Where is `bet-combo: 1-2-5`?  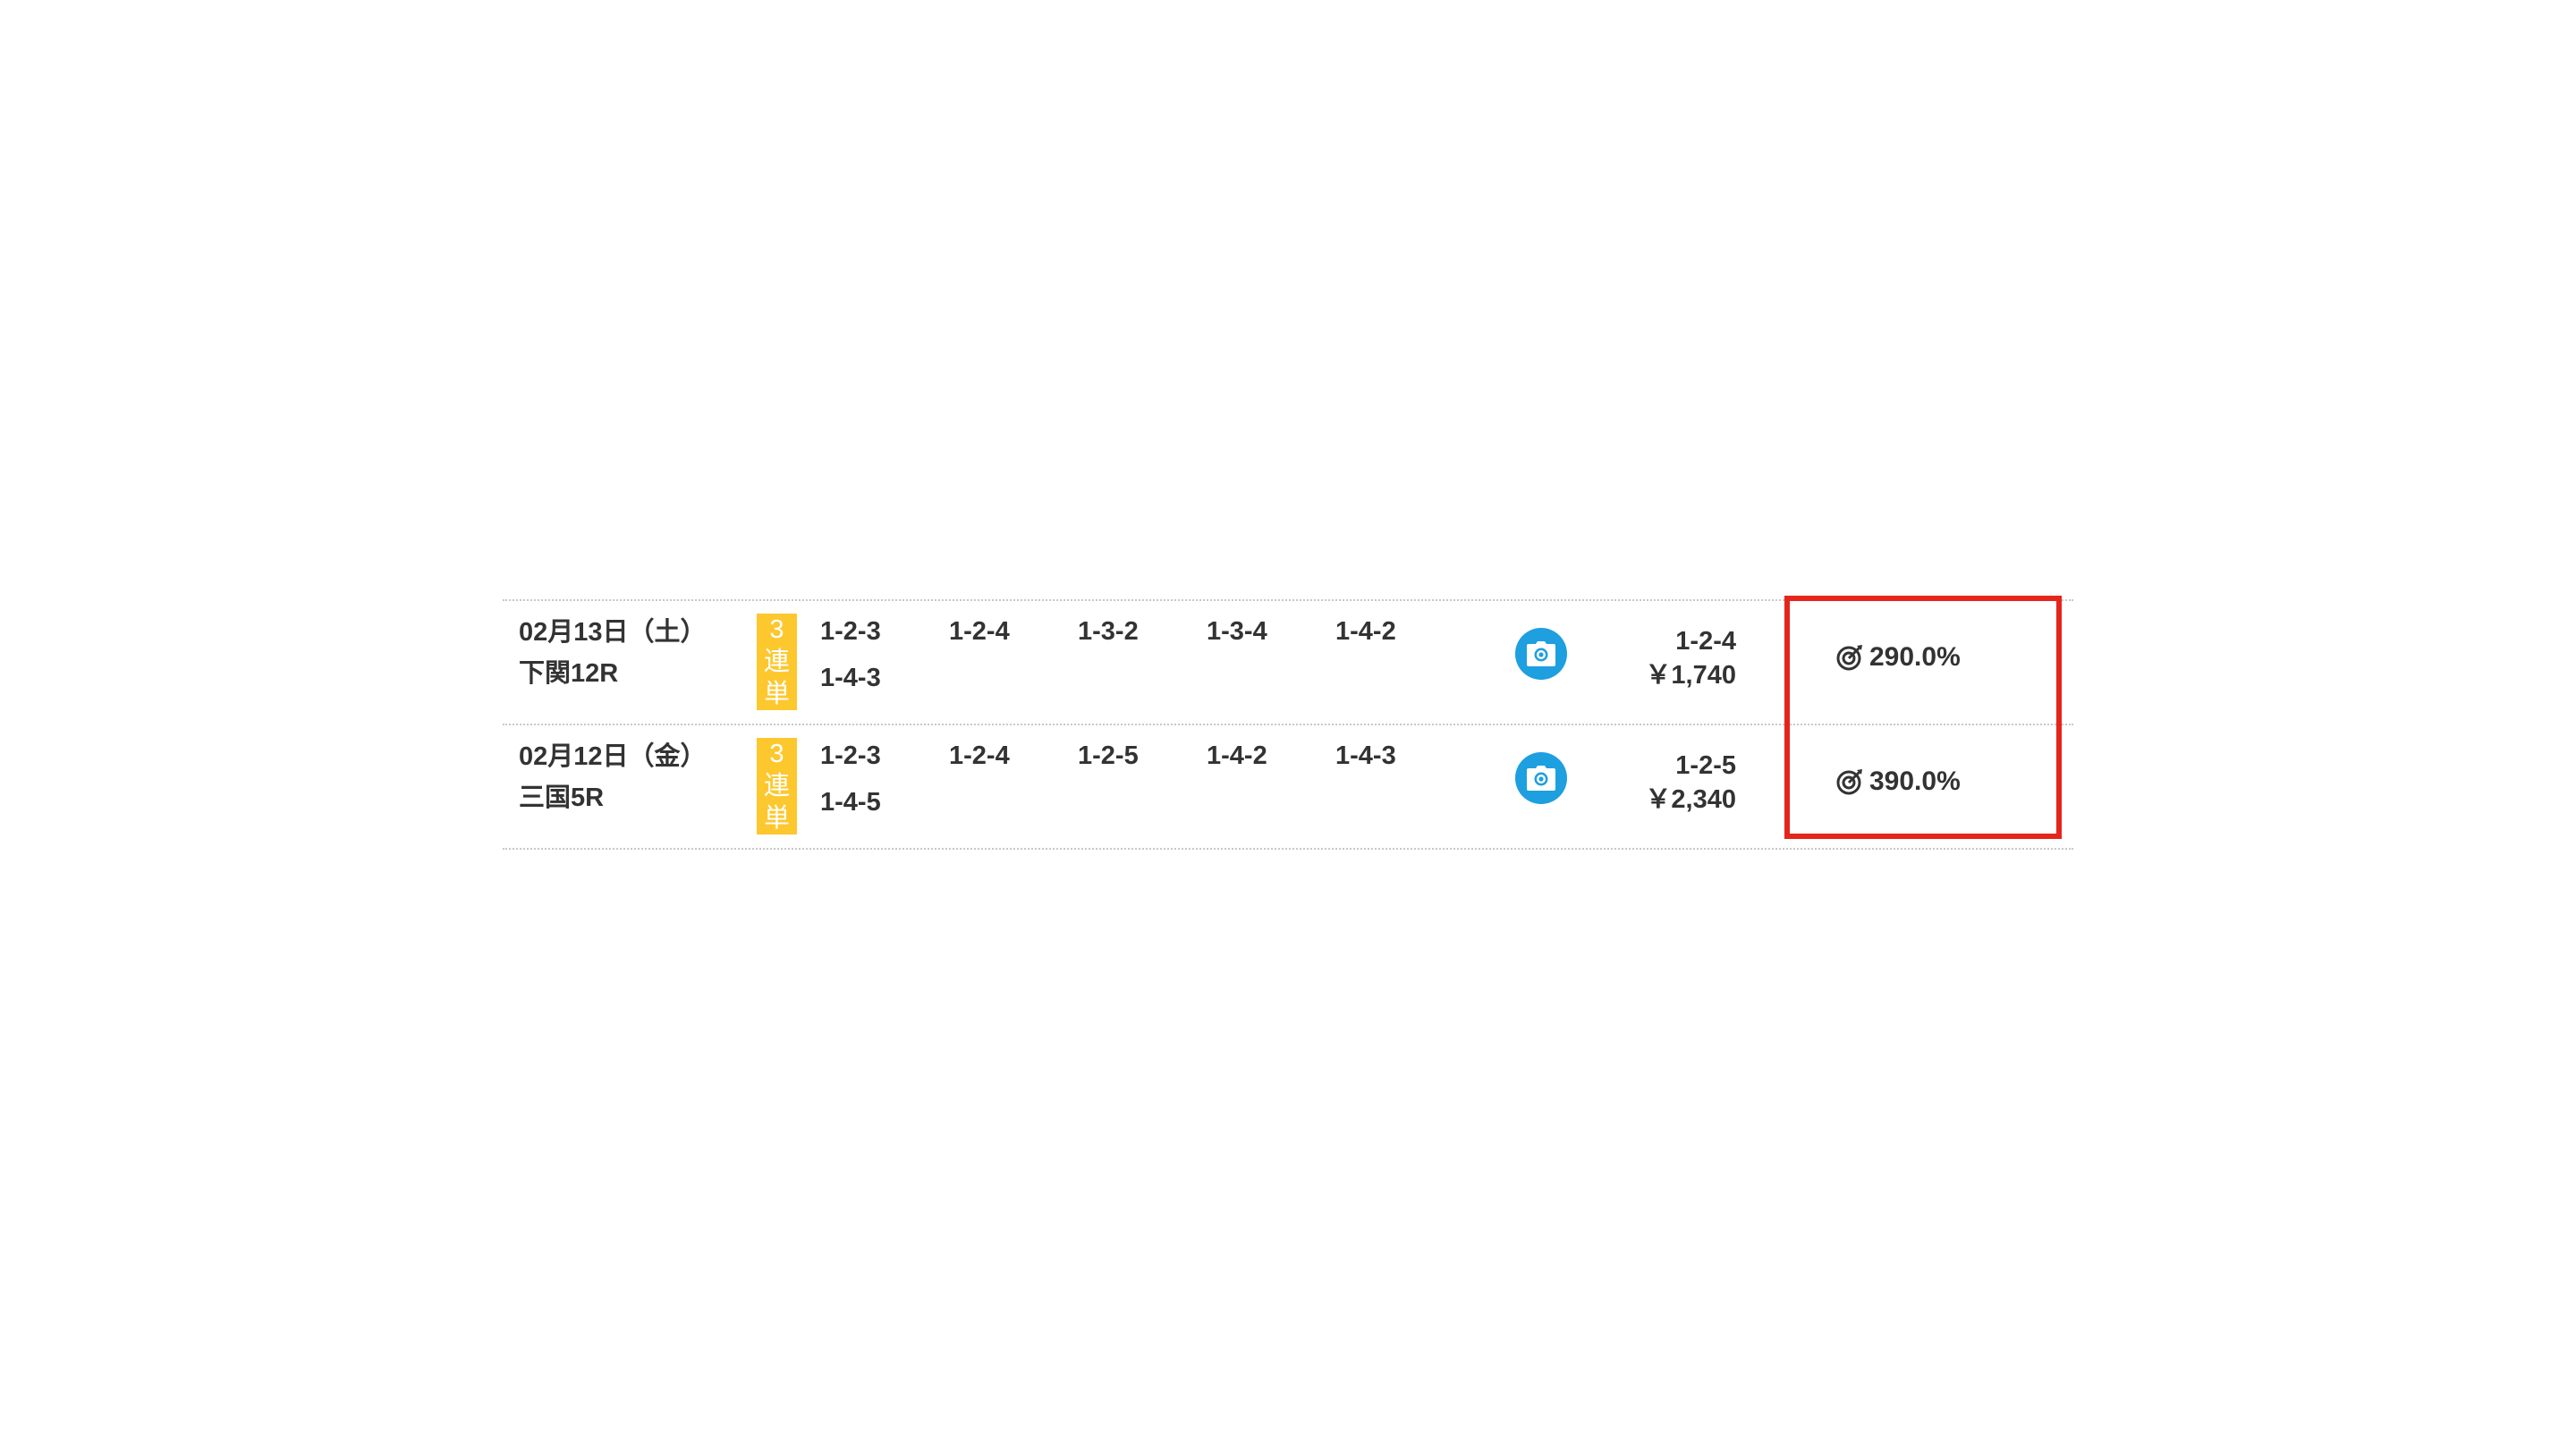
bet-combo: 1-2-5 is located at coordinates (1108, 756).